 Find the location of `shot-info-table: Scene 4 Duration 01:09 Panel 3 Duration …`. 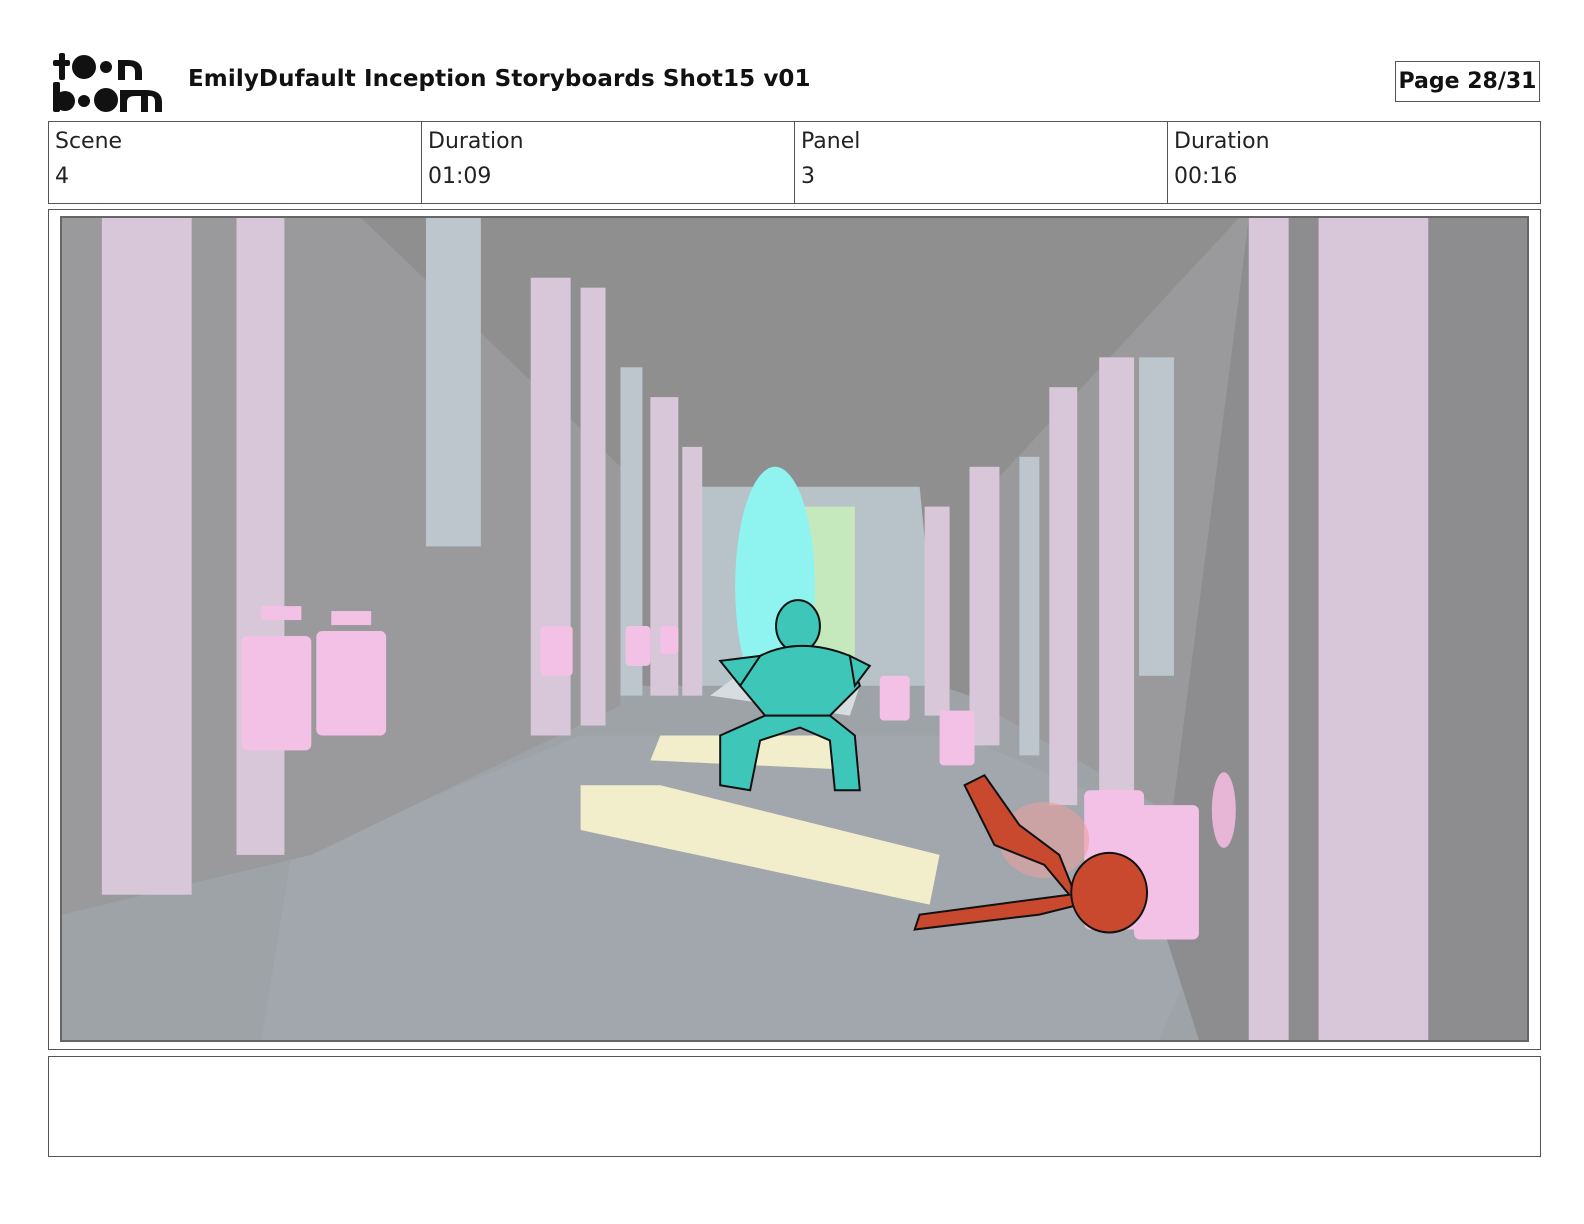

shot-info-table: Scene 4 Duration 01:09 Panel 3 Duration … is located at coordinates (794, 162).